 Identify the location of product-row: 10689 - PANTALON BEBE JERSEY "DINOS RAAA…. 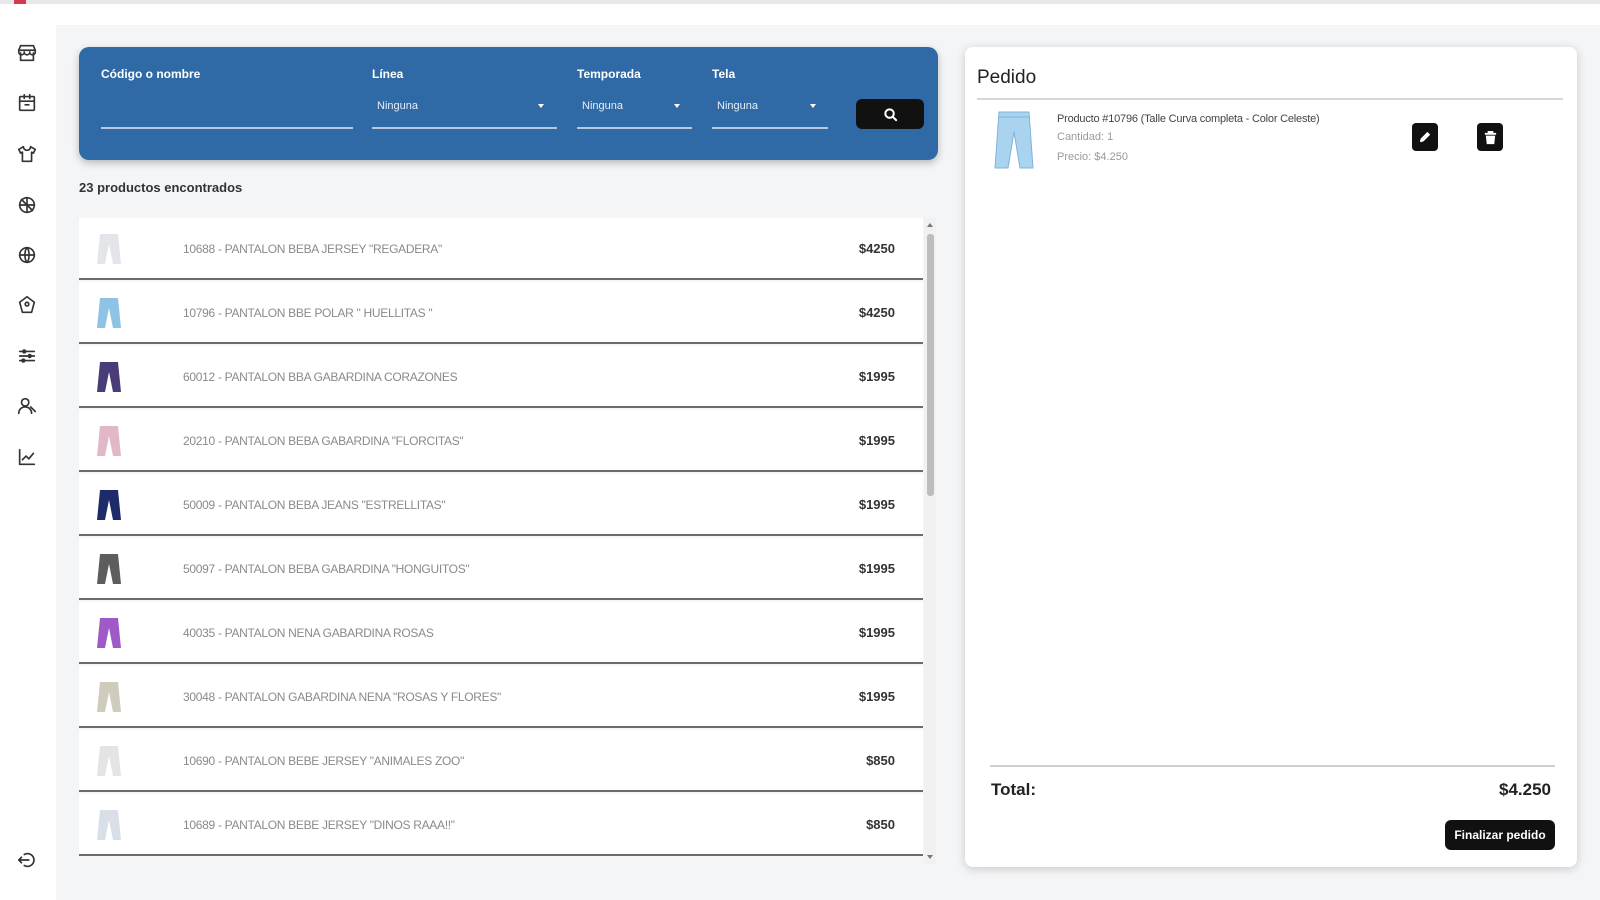
(501, 825).